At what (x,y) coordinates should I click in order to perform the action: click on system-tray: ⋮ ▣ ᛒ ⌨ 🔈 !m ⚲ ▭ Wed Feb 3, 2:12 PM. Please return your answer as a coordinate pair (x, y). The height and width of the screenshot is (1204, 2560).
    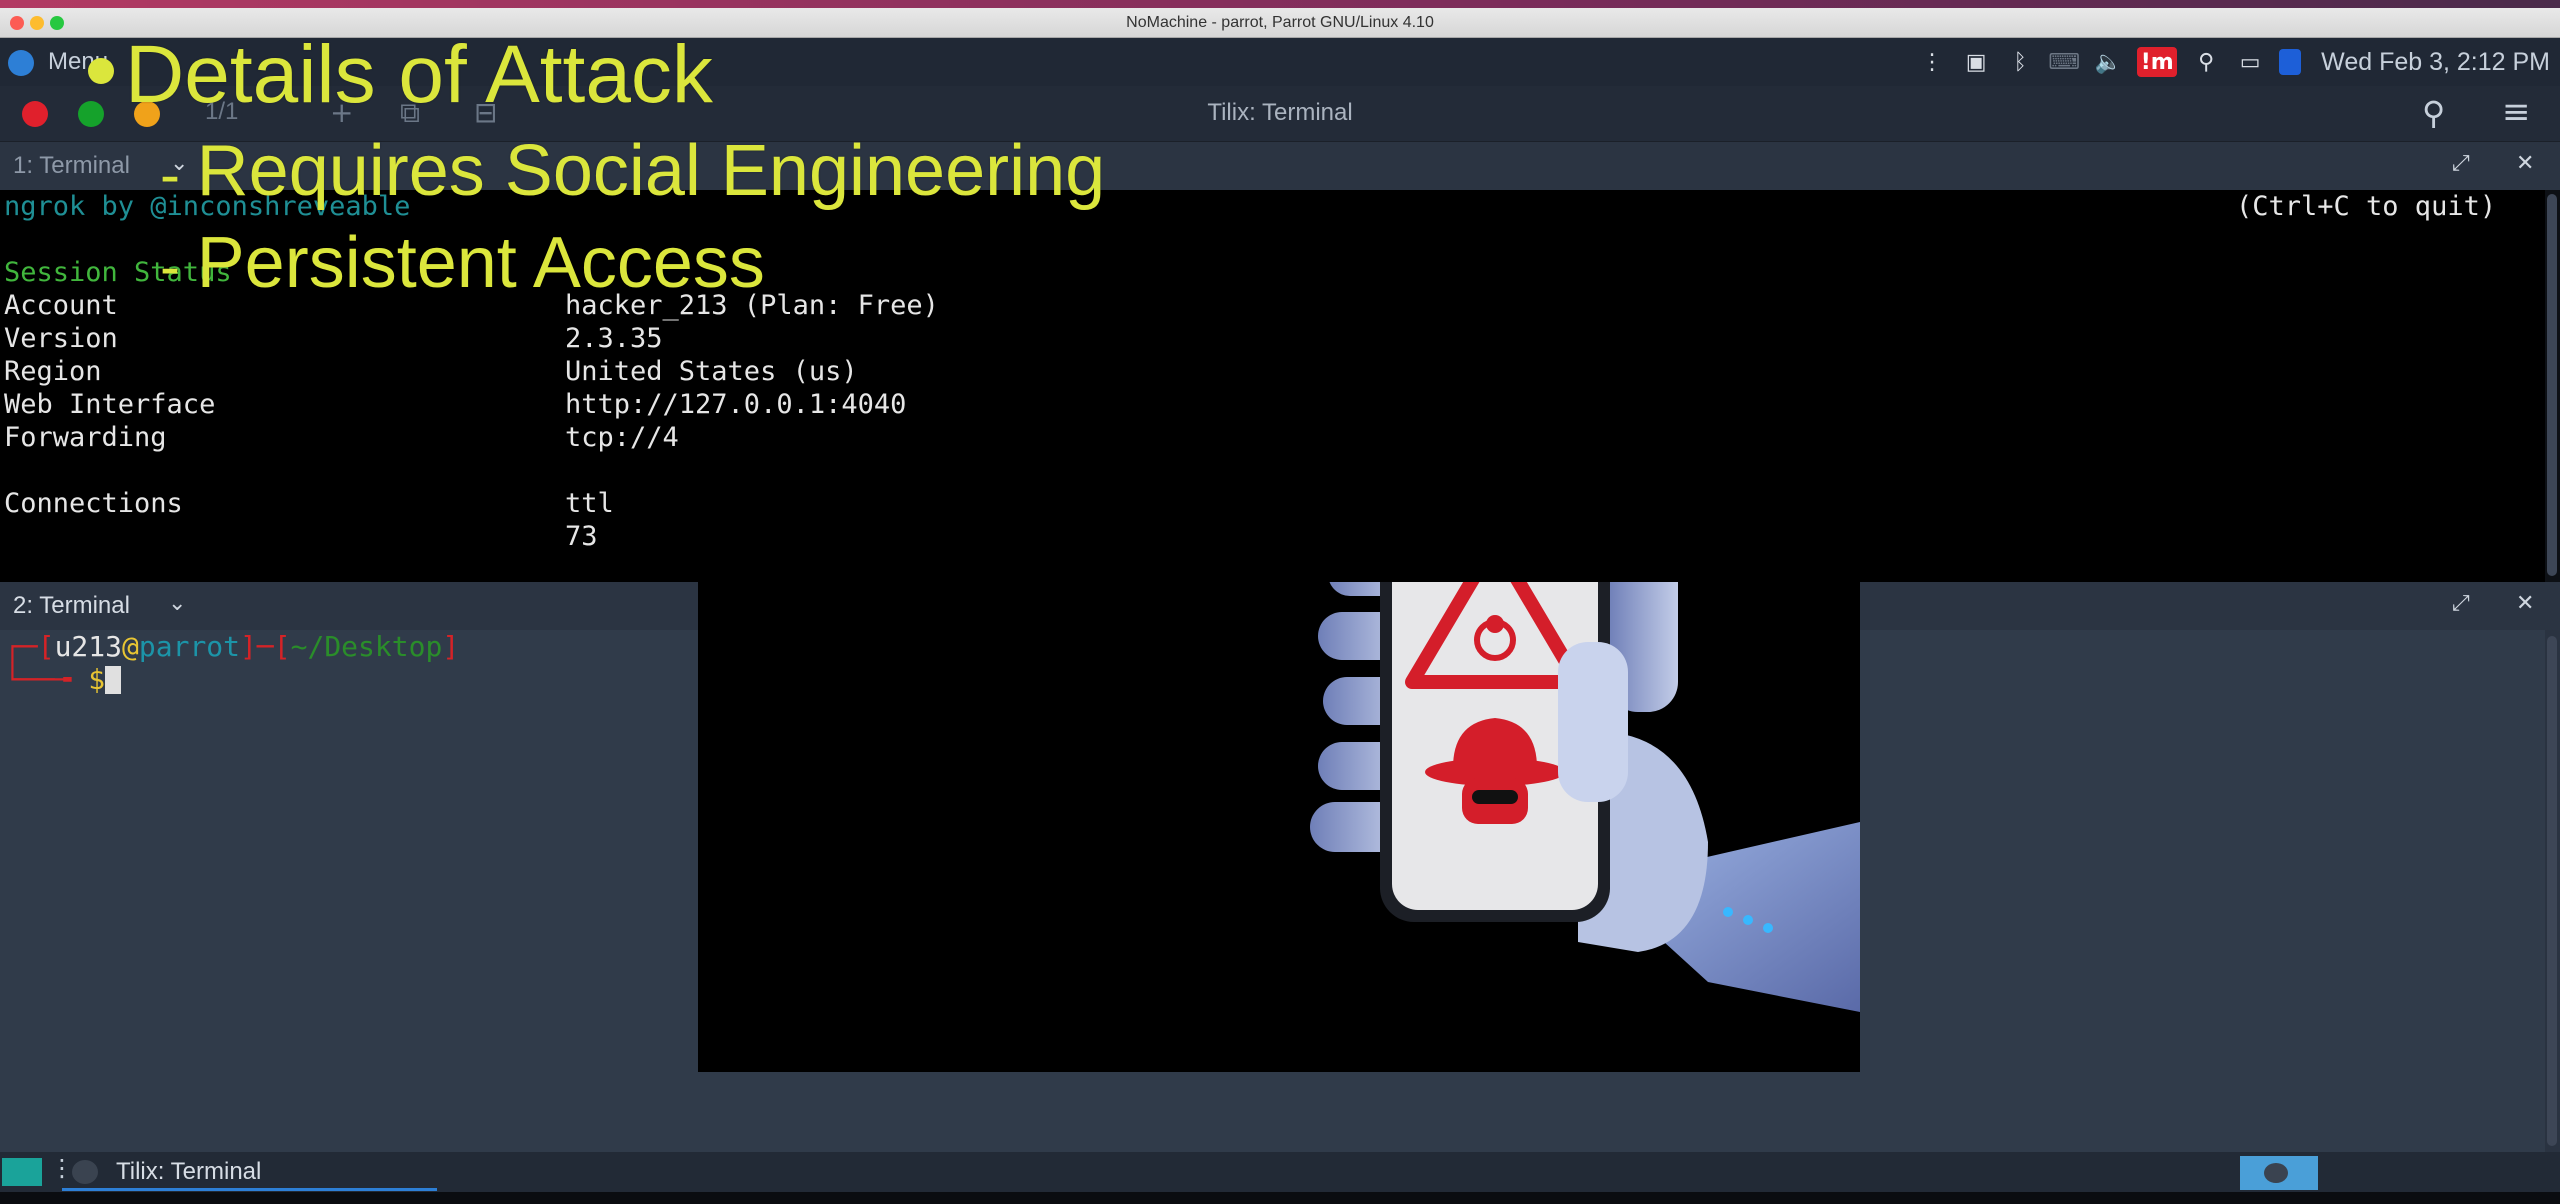
    Looking at the image, I should click on (2238, 62).